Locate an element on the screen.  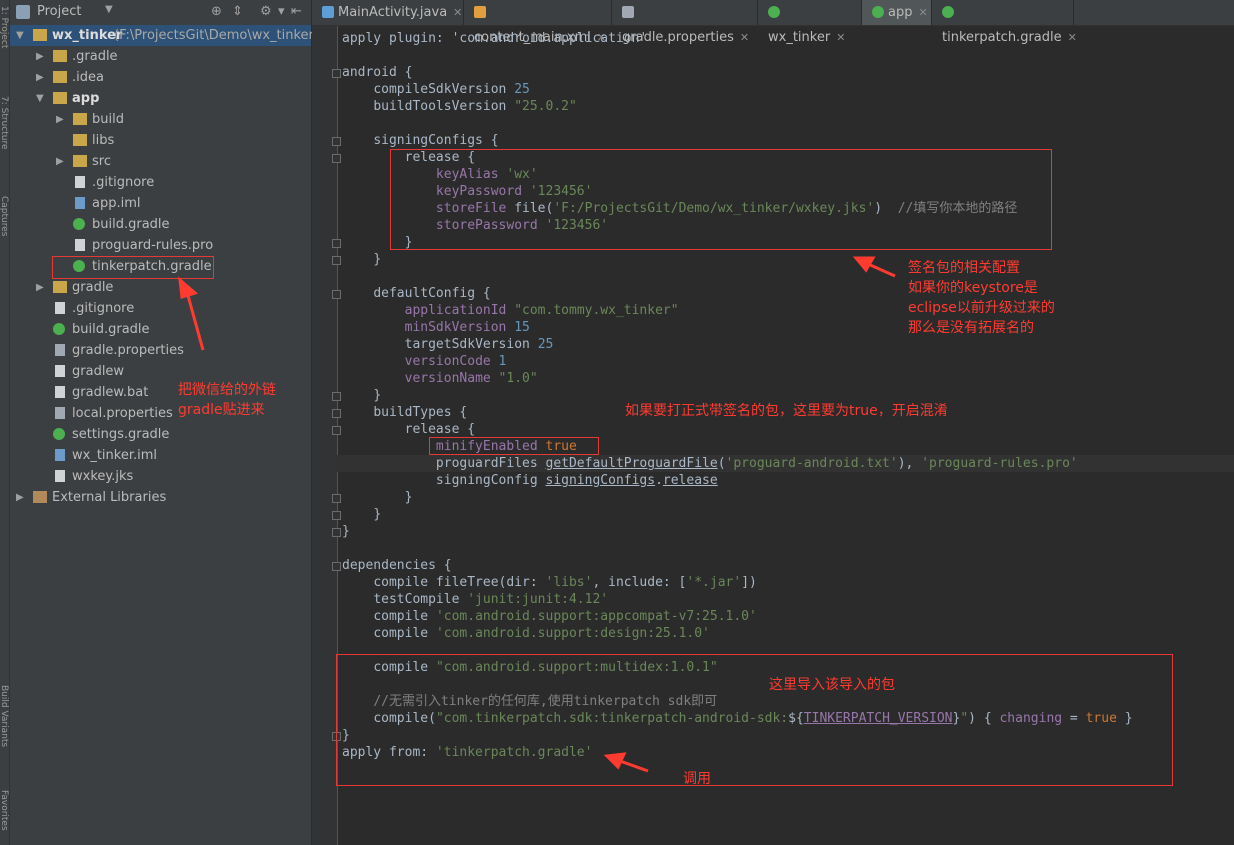
tree-item: ▼ app is located at coordinates (160, 98).